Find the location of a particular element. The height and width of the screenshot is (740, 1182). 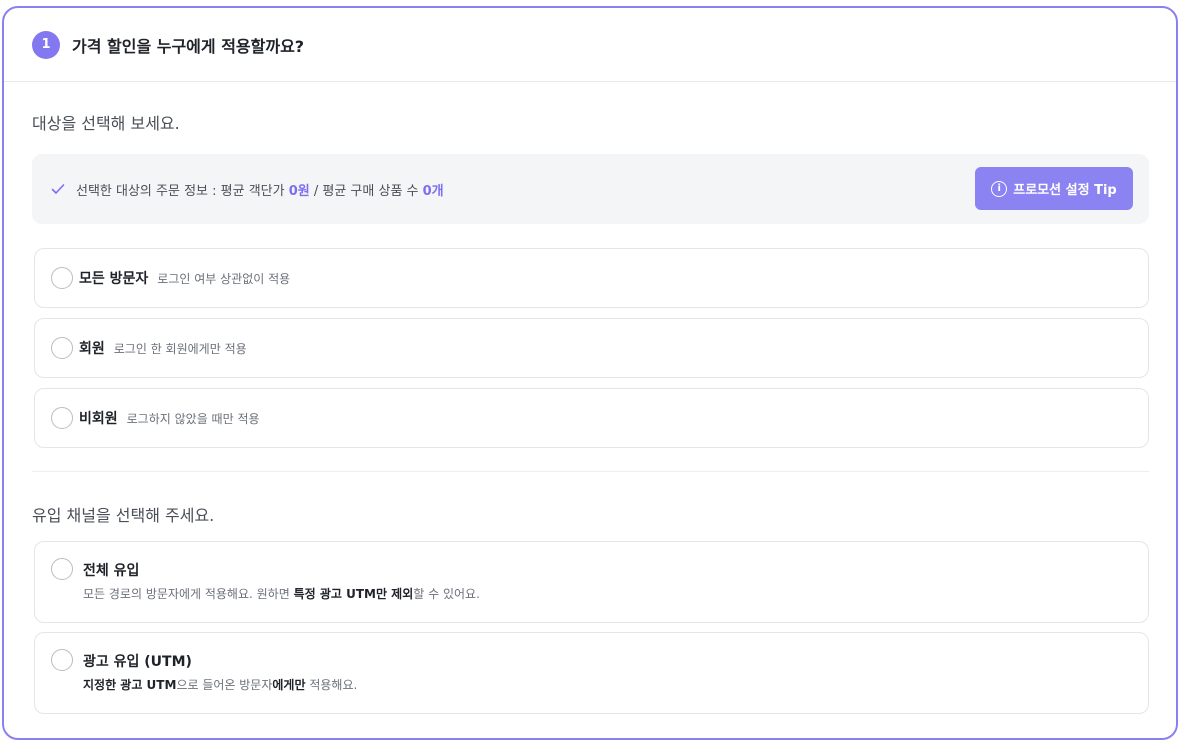

promotion-tip-button: i 프로모션 설정 Tip is located at coordinates (1054, 188).